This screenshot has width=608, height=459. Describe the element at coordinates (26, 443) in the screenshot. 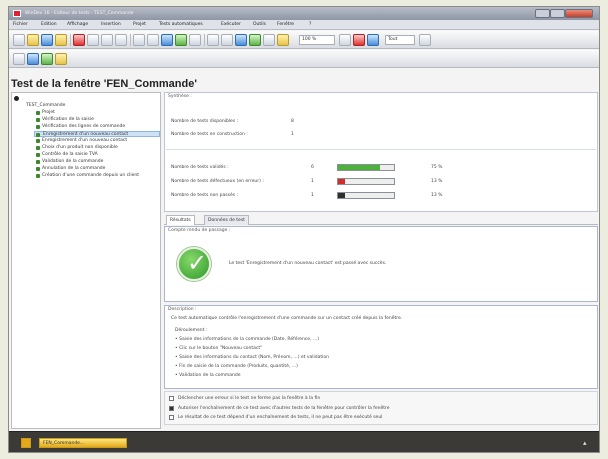

I see `window-list-icon` at that location.